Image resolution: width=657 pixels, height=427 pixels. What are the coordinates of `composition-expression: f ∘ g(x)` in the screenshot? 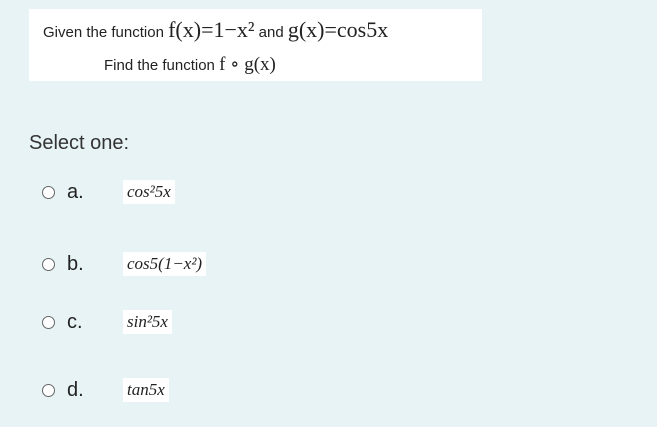 It's located at (247, 64).